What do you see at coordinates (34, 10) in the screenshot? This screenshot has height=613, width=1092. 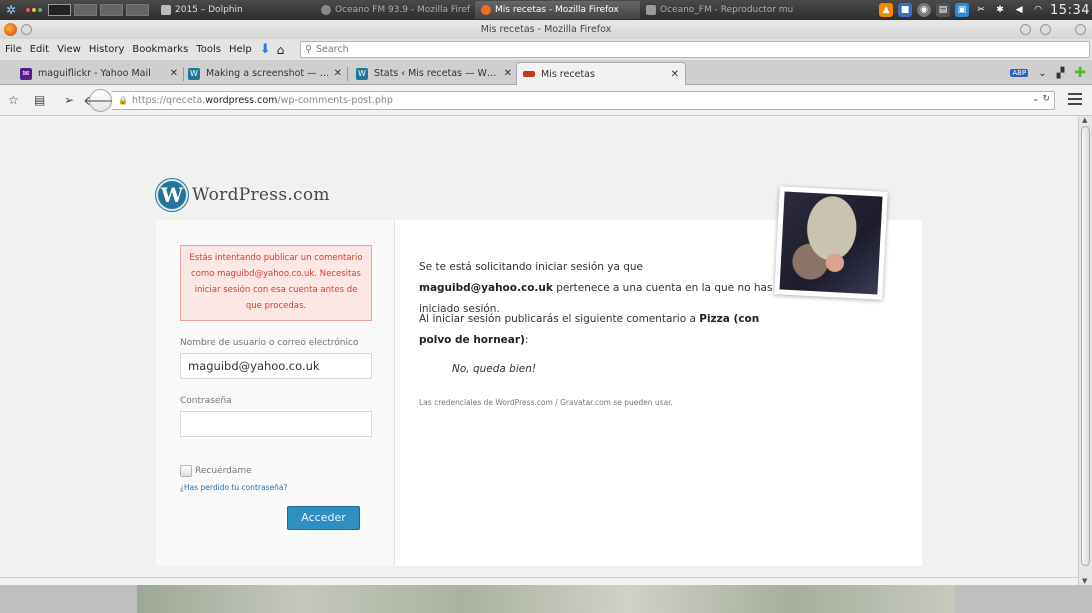 I see `activity-dots` at bounding box center [34, 10].